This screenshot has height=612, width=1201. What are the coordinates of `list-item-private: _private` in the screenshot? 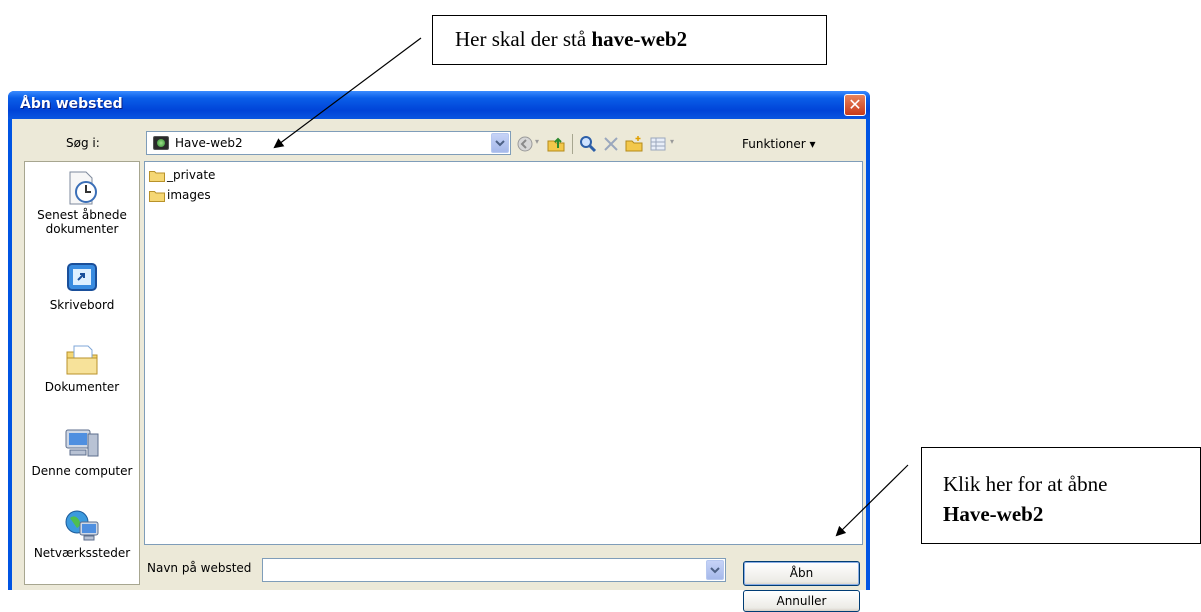 It's located at (182, 175).